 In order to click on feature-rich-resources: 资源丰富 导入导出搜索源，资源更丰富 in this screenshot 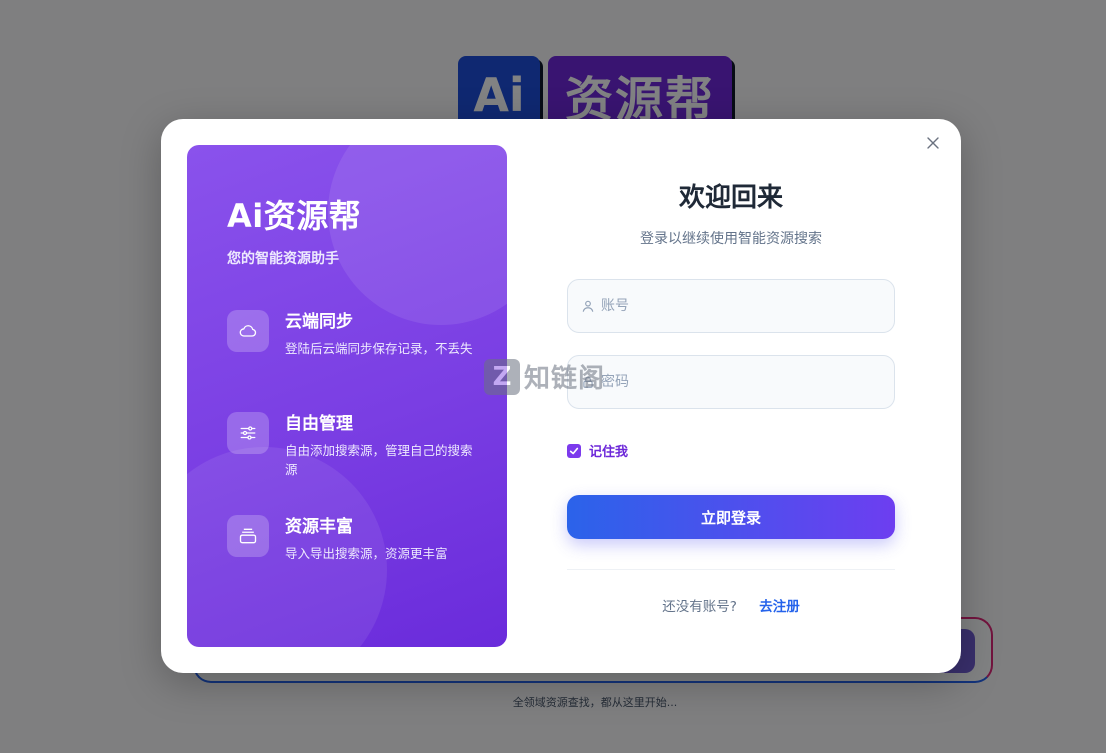, I will do `click(352, 539)`.